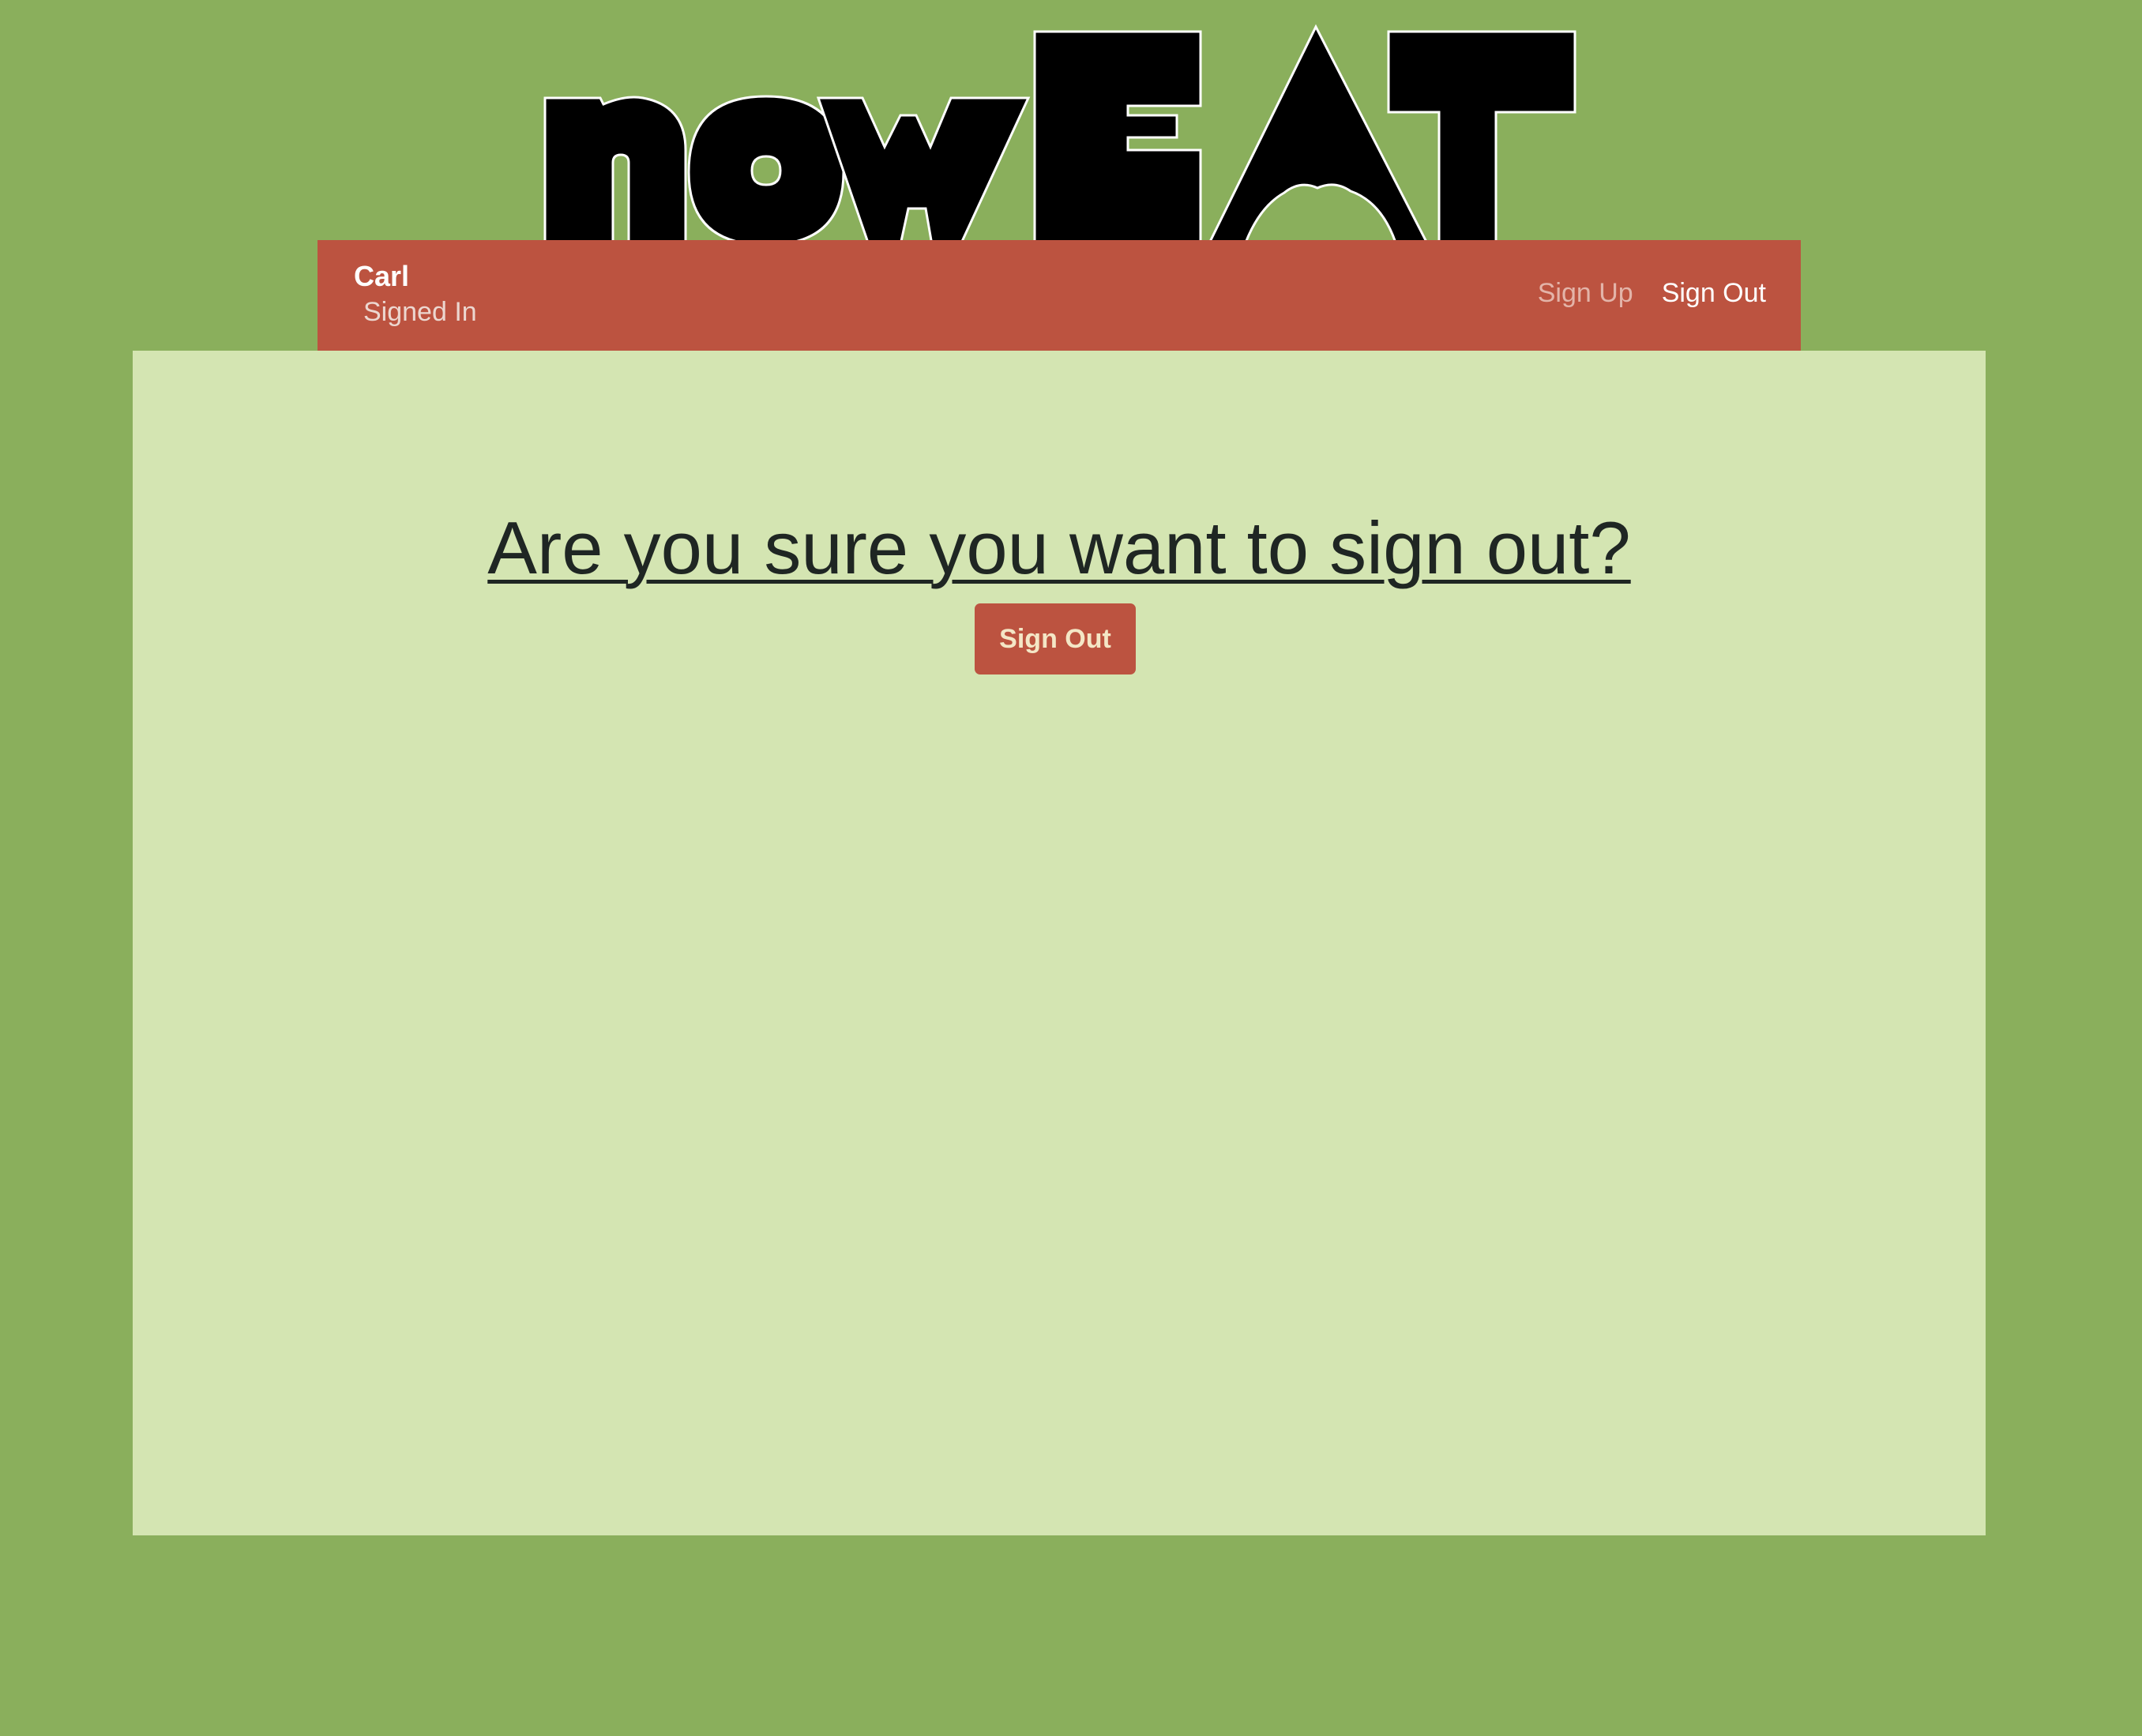  Describe the element at coordinates (1652, 293) in the screenshot. I see `nav-links: Sign Up Sign Out` at that location.